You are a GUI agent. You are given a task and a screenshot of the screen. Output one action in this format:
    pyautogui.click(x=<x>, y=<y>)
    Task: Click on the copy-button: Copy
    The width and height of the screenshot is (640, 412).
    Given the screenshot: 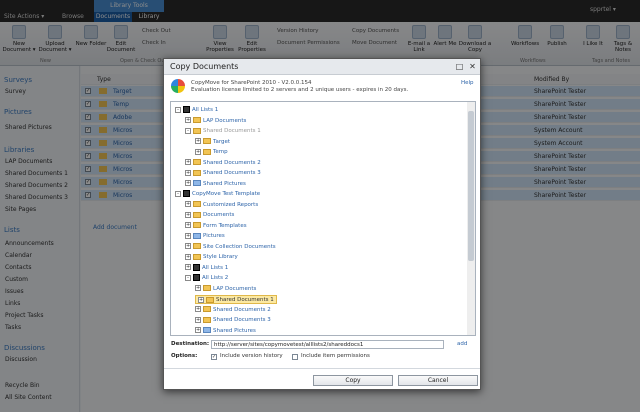 What is the action you would take?
    pyautogui.click(x=353, y=380)
    